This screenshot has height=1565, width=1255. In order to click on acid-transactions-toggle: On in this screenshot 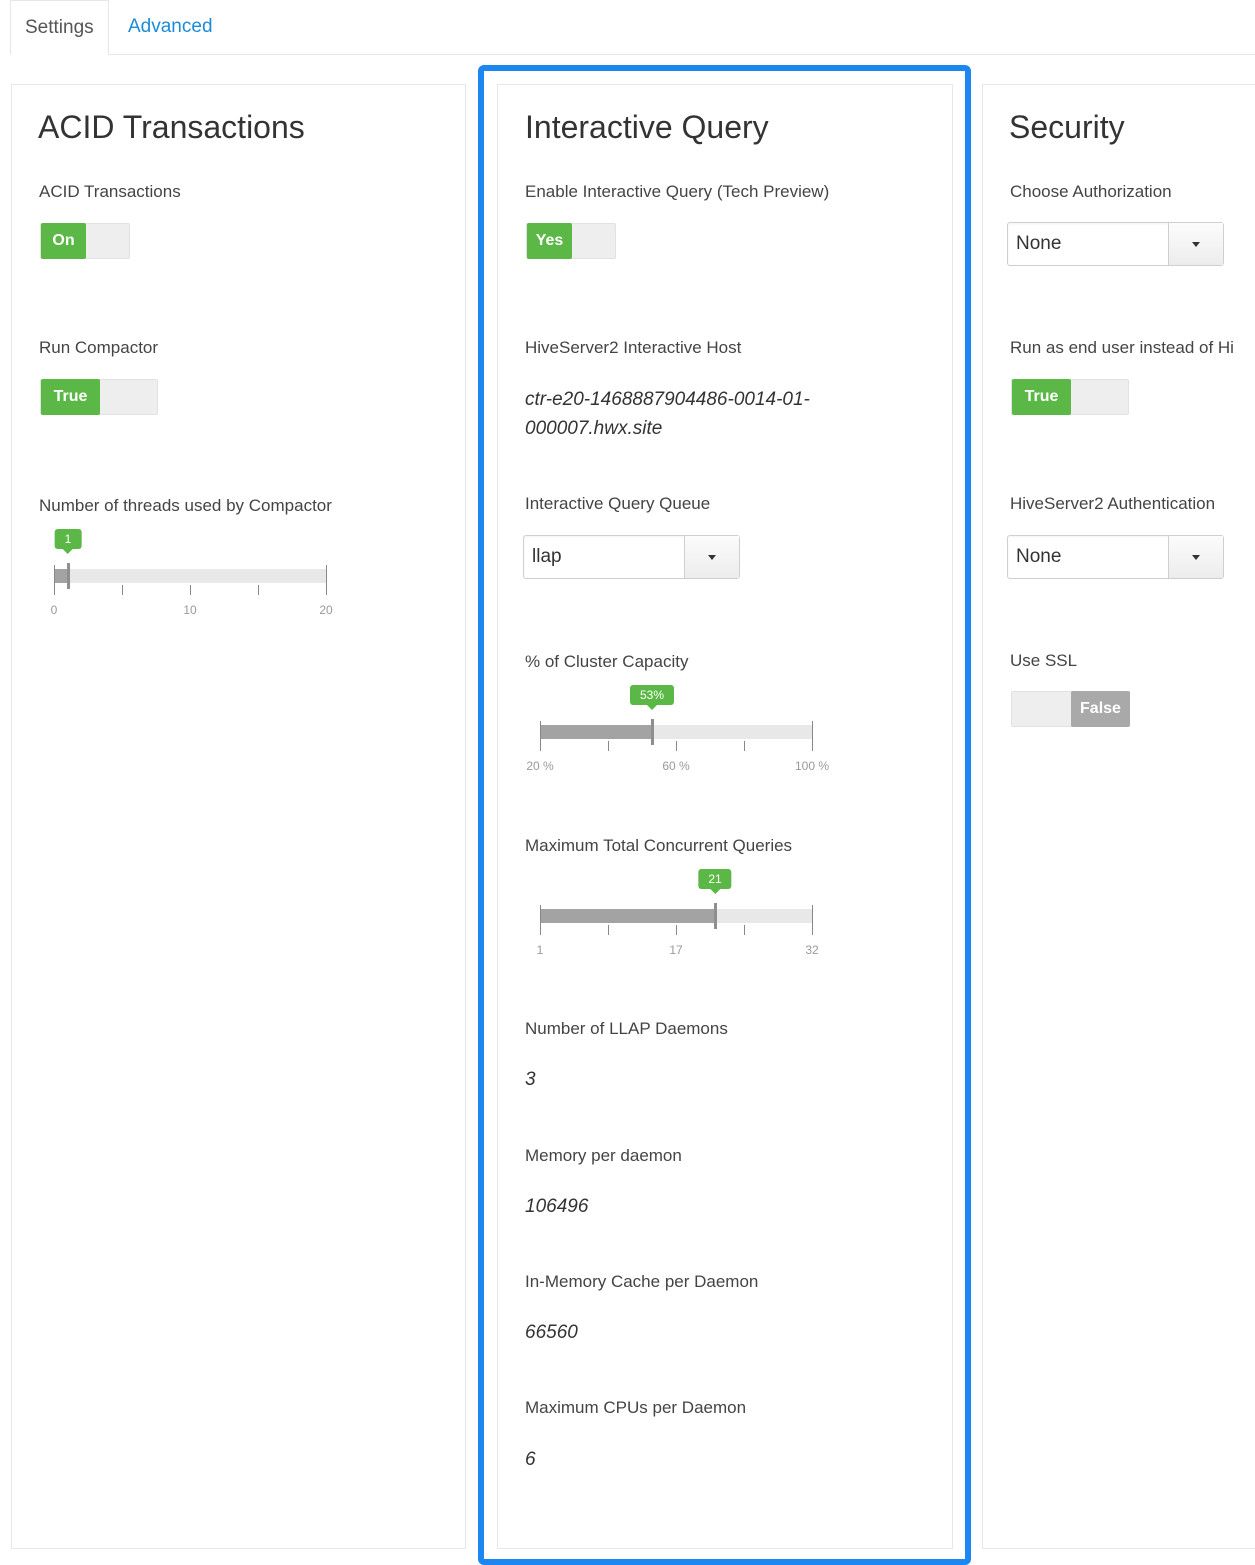, I will do `click(85, 241)`.